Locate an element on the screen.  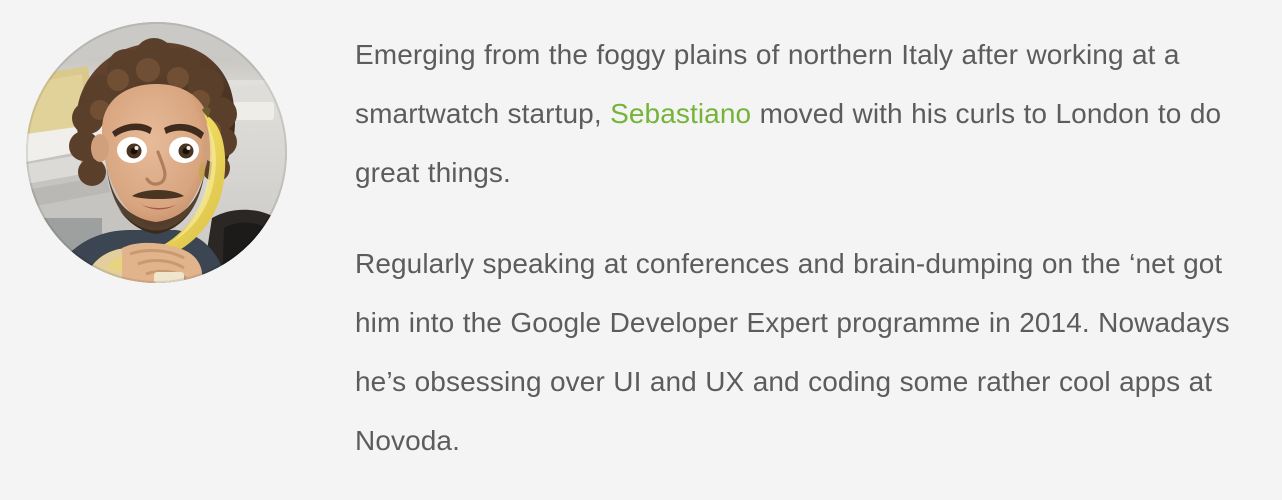
sebastiano-link: Sebastiano is located at coordinates (680, 113).